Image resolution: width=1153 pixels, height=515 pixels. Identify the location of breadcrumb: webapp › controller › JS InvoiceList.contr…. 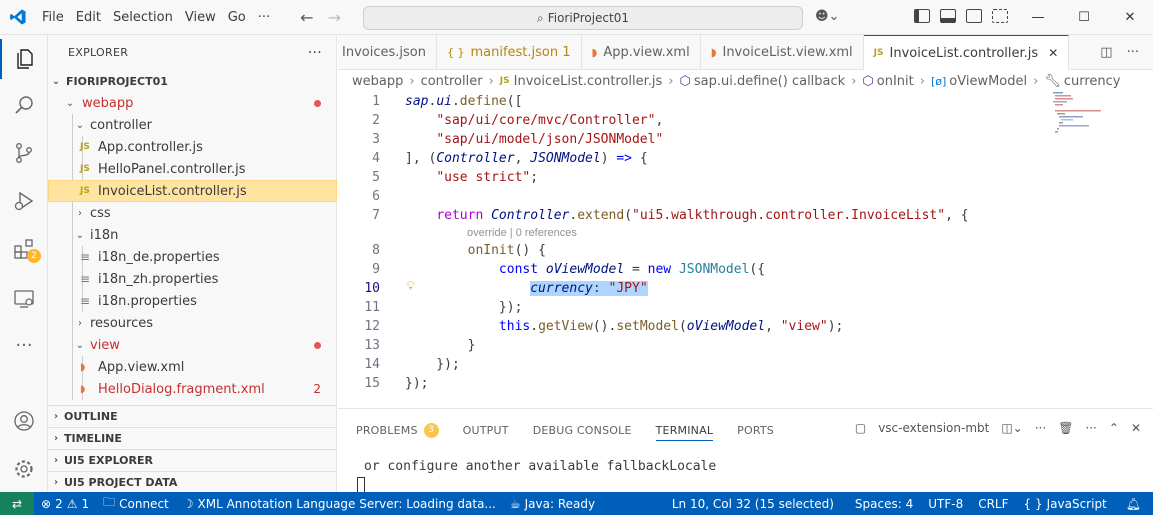
(745, 81).